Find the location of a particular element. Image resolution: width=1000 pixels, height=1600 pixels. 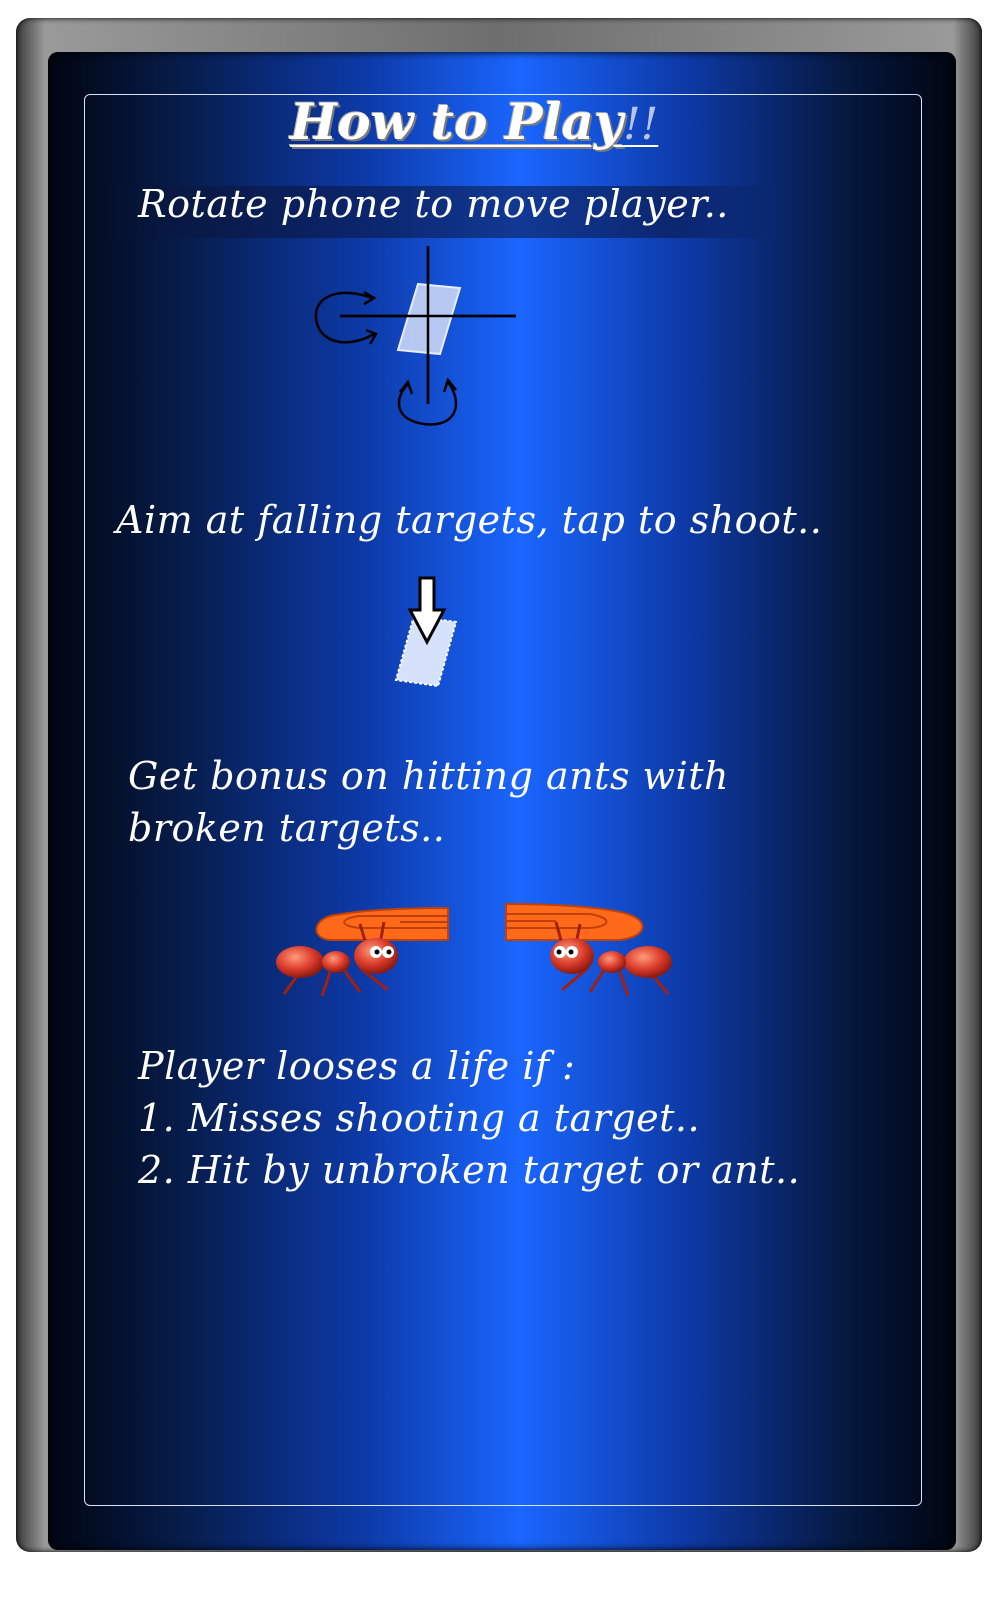

lives-rule-1: 1. Misses shooting a target.. is located at coordinates (419, 1118).